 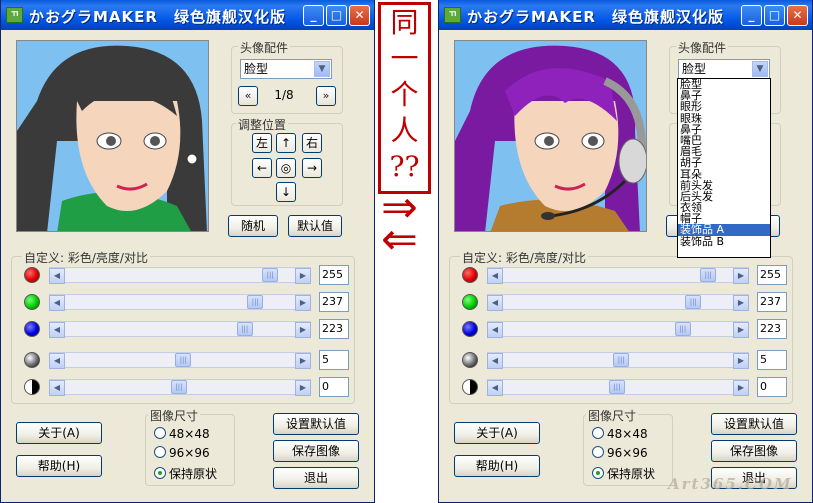 What do you see at coordinates (315, 226) in the screenshot?
I see `default-button: 默认值` at bounding box center [315, 226].